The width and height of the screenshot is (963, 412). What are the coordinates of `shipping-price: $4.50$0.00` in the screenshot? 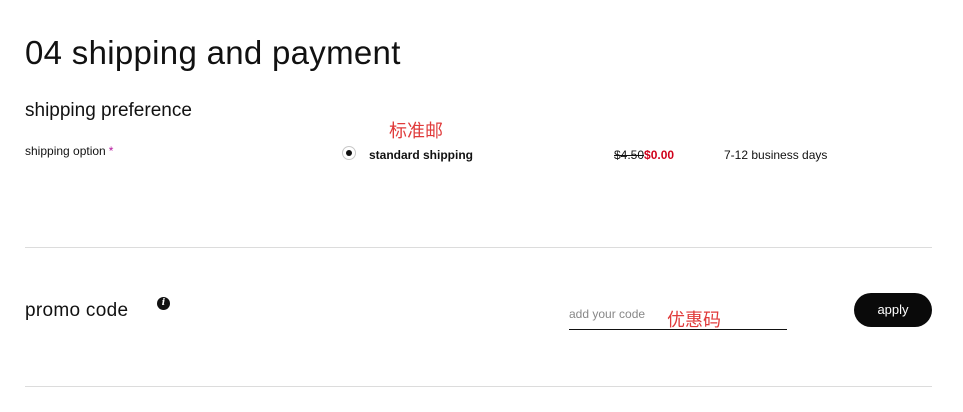 It's located at (644, 155).